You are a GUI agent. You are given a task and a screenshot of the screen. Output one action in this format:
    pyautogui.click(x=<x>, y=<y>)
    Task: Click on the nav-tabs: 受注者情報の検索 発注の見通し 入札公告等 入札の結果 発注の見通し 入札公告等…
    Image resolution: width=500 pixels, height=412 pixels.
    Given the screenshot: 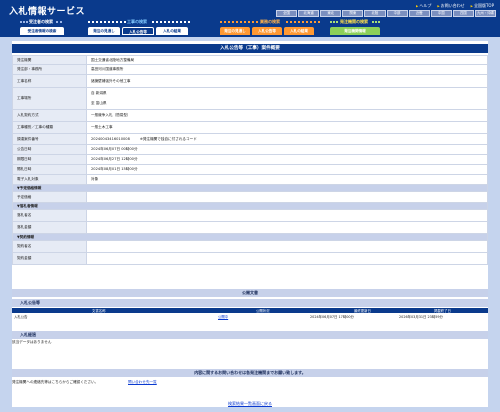 What is the action you would take?
    pyautogui.click(x=255, y=31)
    